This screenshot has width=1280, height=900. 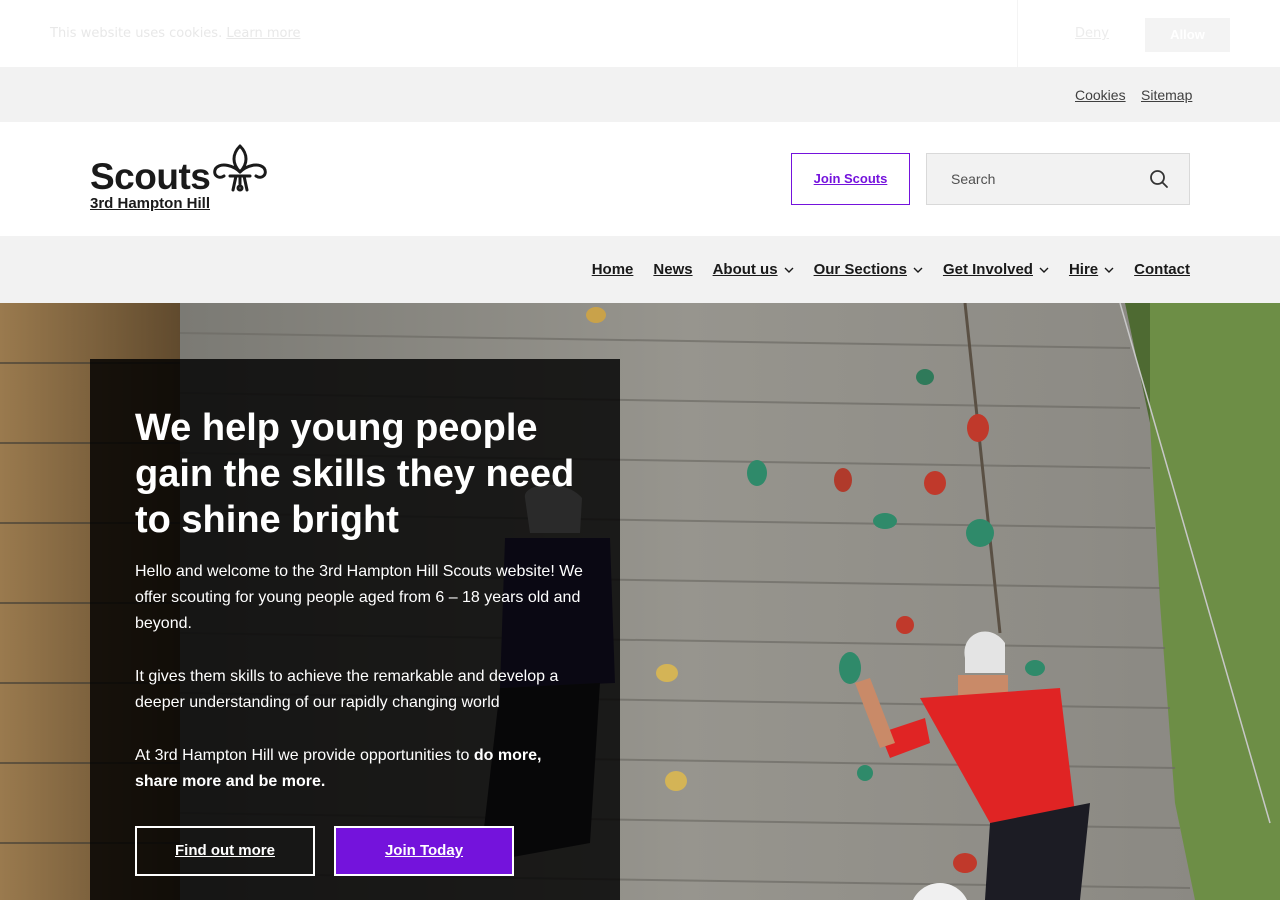 I want to click on cookie-allow-button: Allow, so click(x=1187, y=35).